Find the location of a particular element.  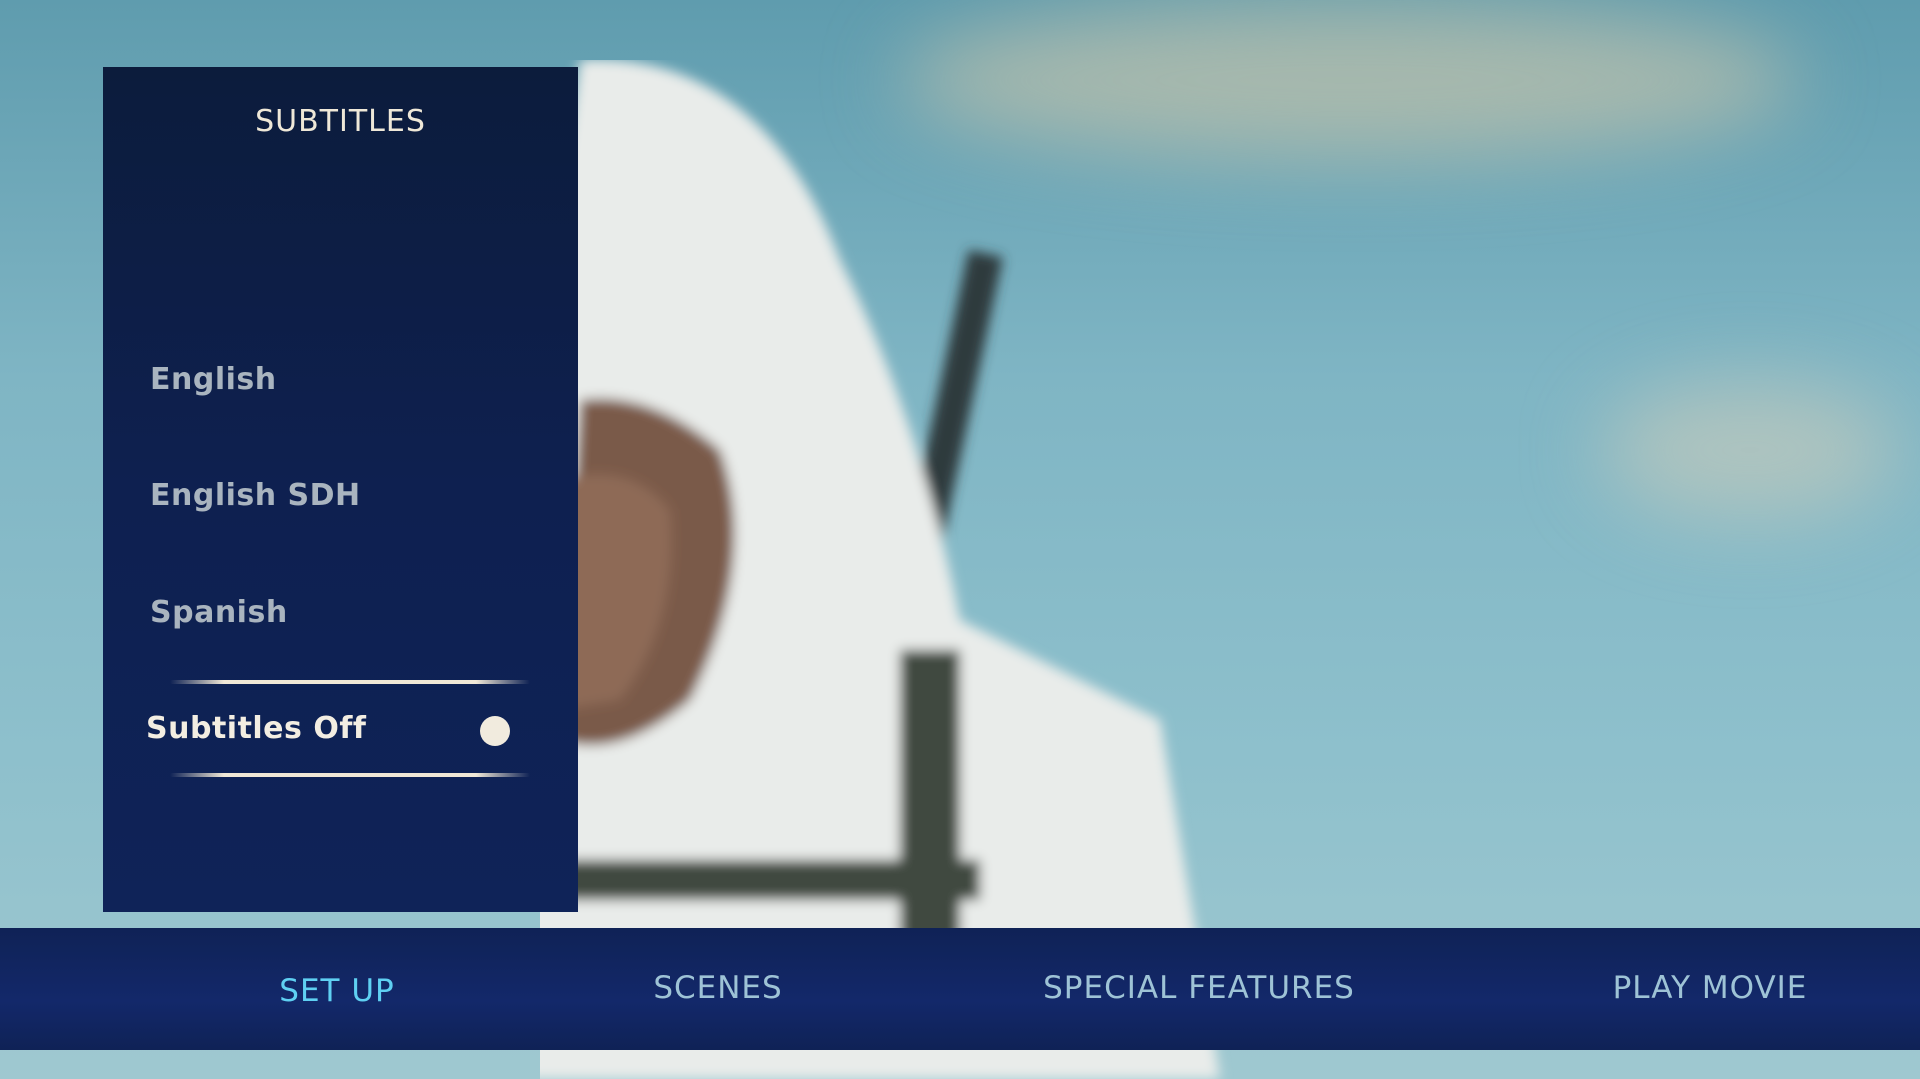

nav-special-features: SPECIAL FEATURES is located at coordinates (1199, 988).